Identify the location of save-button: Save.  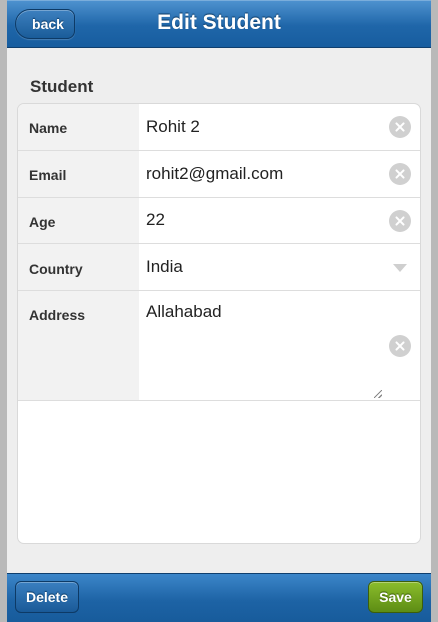
(395, 597).